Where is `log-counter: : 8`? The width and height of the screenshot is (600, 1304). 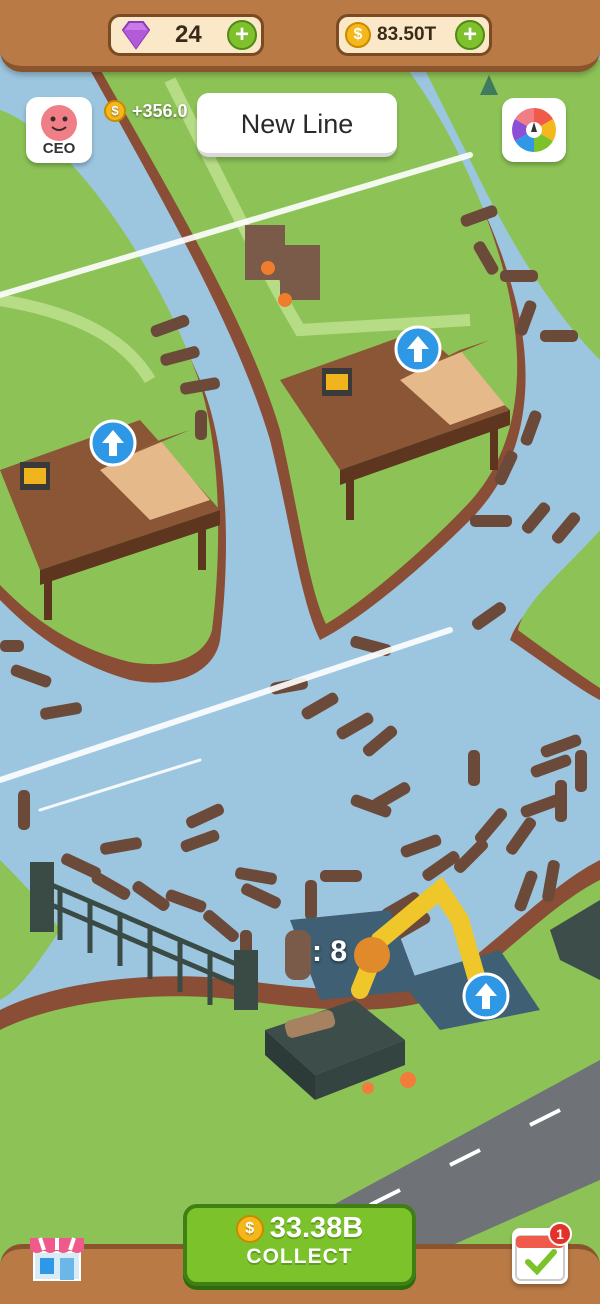 log-counter: : 8 is located at coordinates (330, 951).